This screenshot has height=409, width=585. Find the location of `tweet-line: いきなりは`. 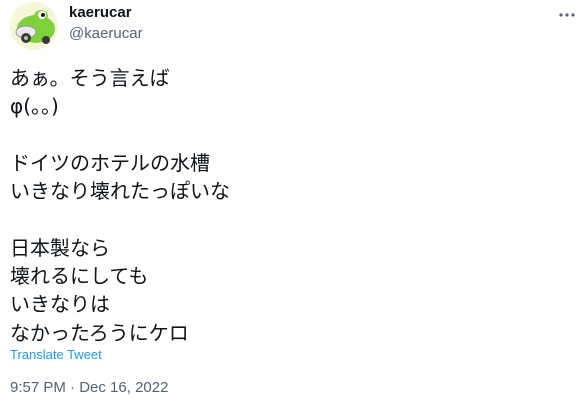

tweet-line: いきなりは is located at coordinates (60, 304).